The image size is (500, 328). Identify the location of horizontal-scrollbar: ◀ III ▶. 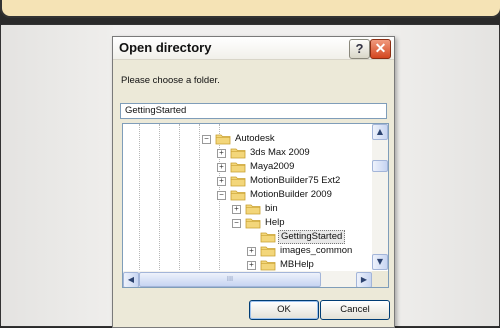
(247, 279).